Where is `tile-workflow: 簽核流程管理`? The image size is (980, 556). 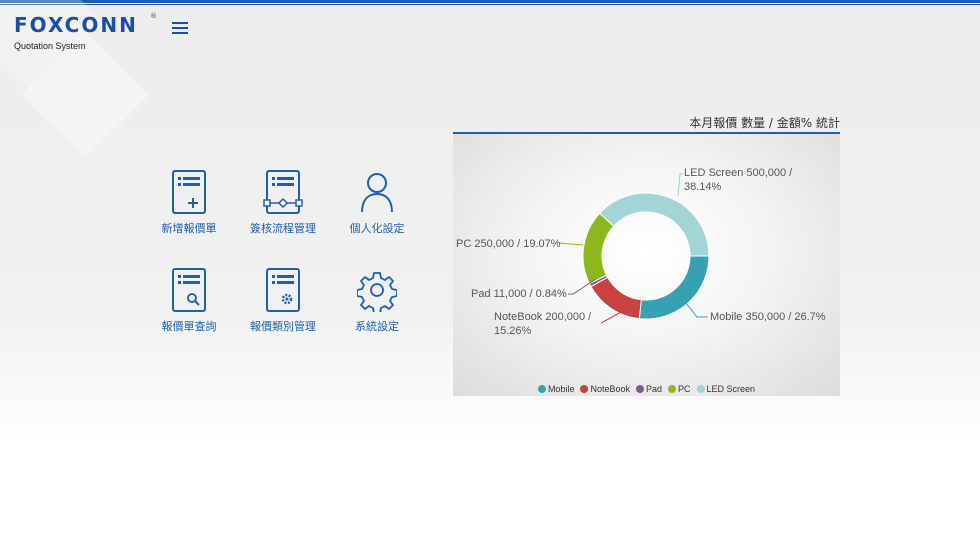 tile-workflow: 簽核流程管理 is located at coordinates (283, 203).